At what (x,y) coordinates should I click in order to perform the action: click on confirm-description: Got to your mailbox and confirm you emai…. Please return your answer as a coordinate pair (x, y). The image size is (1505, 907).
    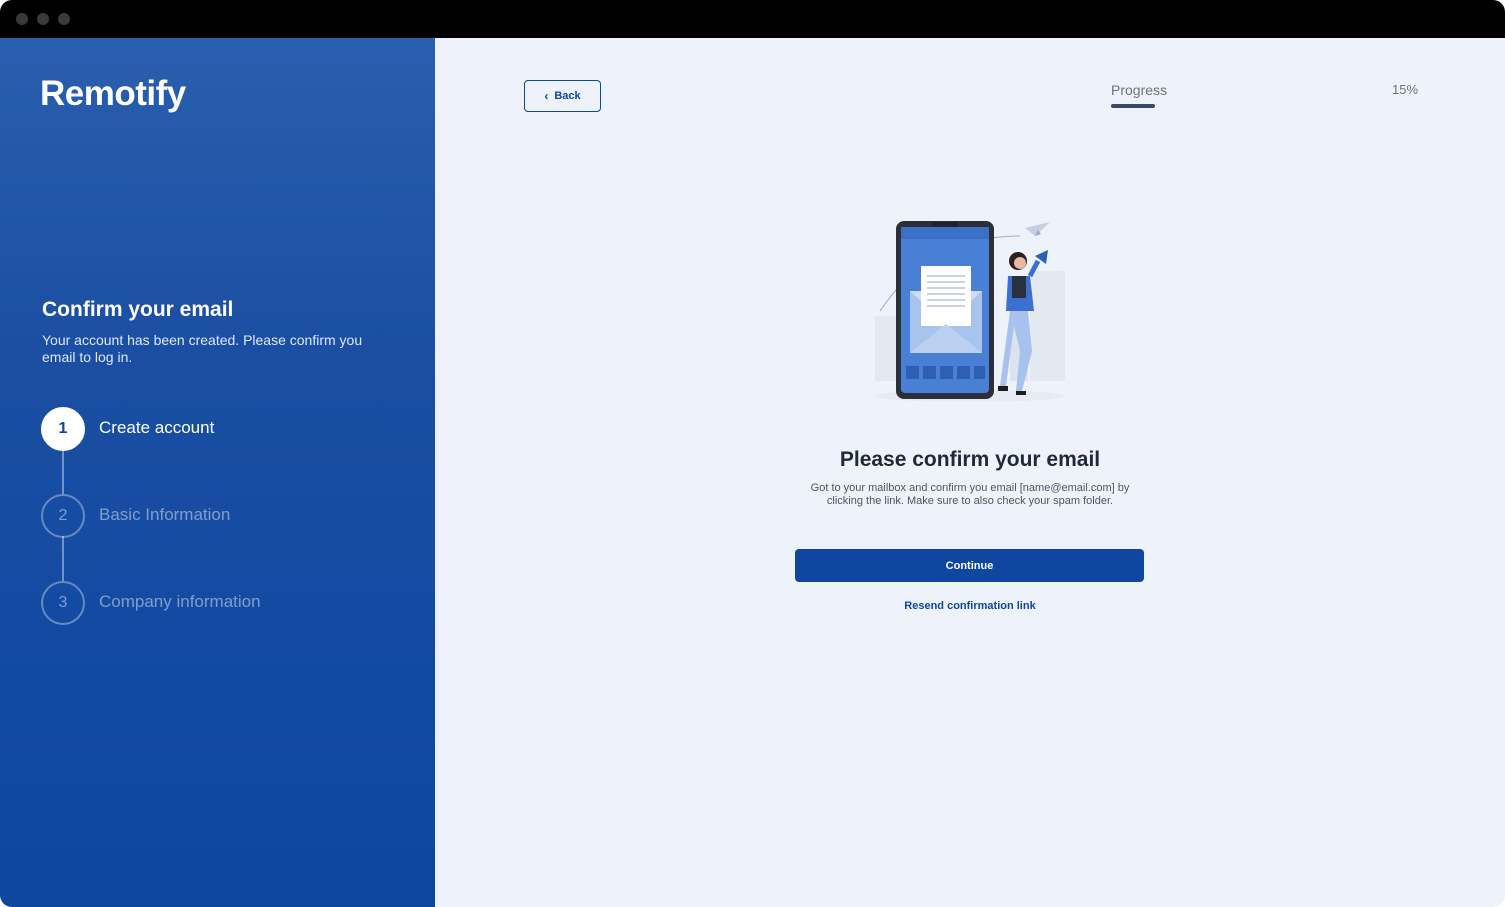
    Looking at the image, I should click on (970, 494).